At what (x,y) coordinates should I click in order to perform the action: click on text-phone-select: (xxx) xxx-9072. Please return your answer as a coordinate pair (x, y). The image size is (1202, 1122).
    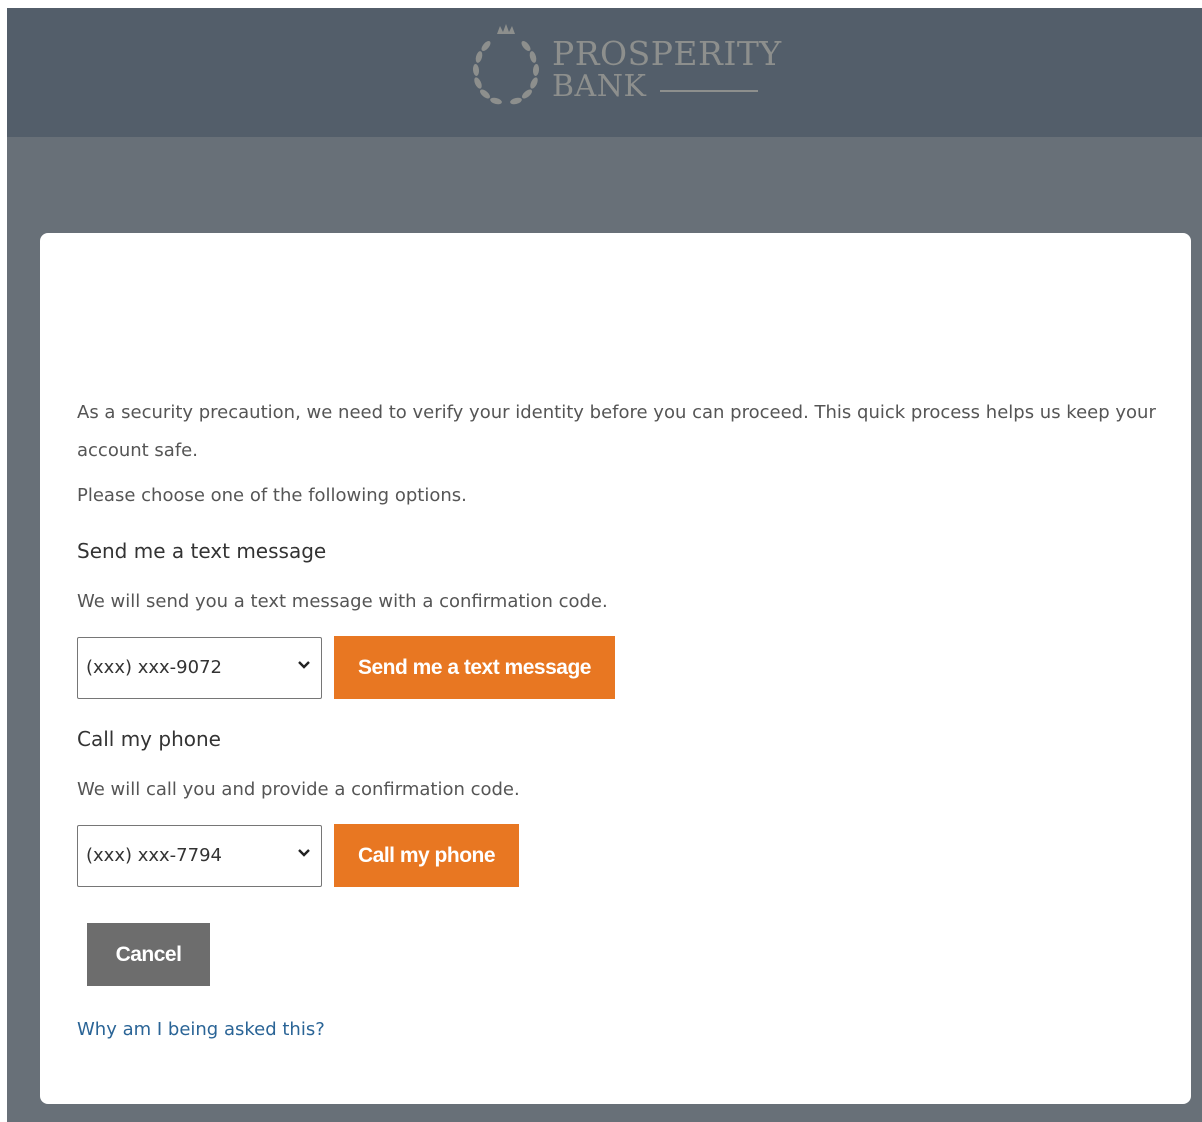
    Looking at the image, I should click on (199, 668).